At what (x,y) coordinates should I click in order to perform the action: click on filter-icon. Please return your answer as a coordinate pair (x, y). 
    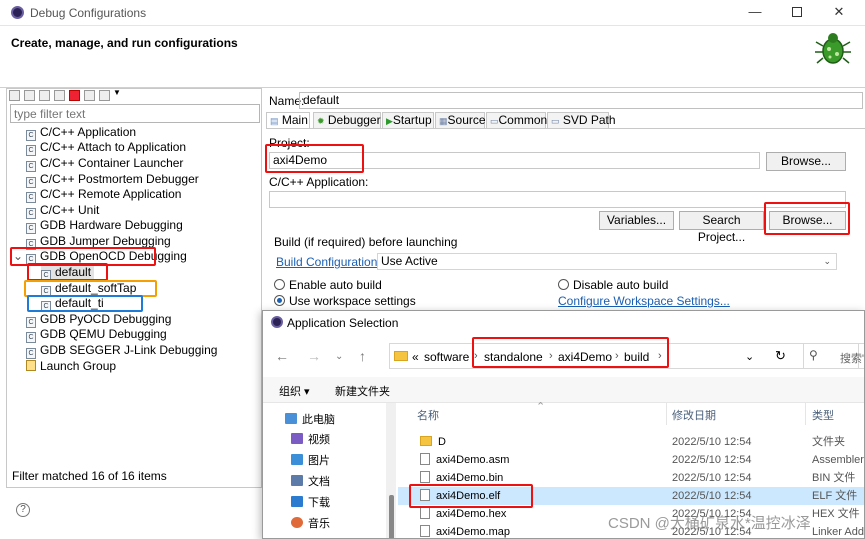
    Looking at the image, I should click on (104, 95).